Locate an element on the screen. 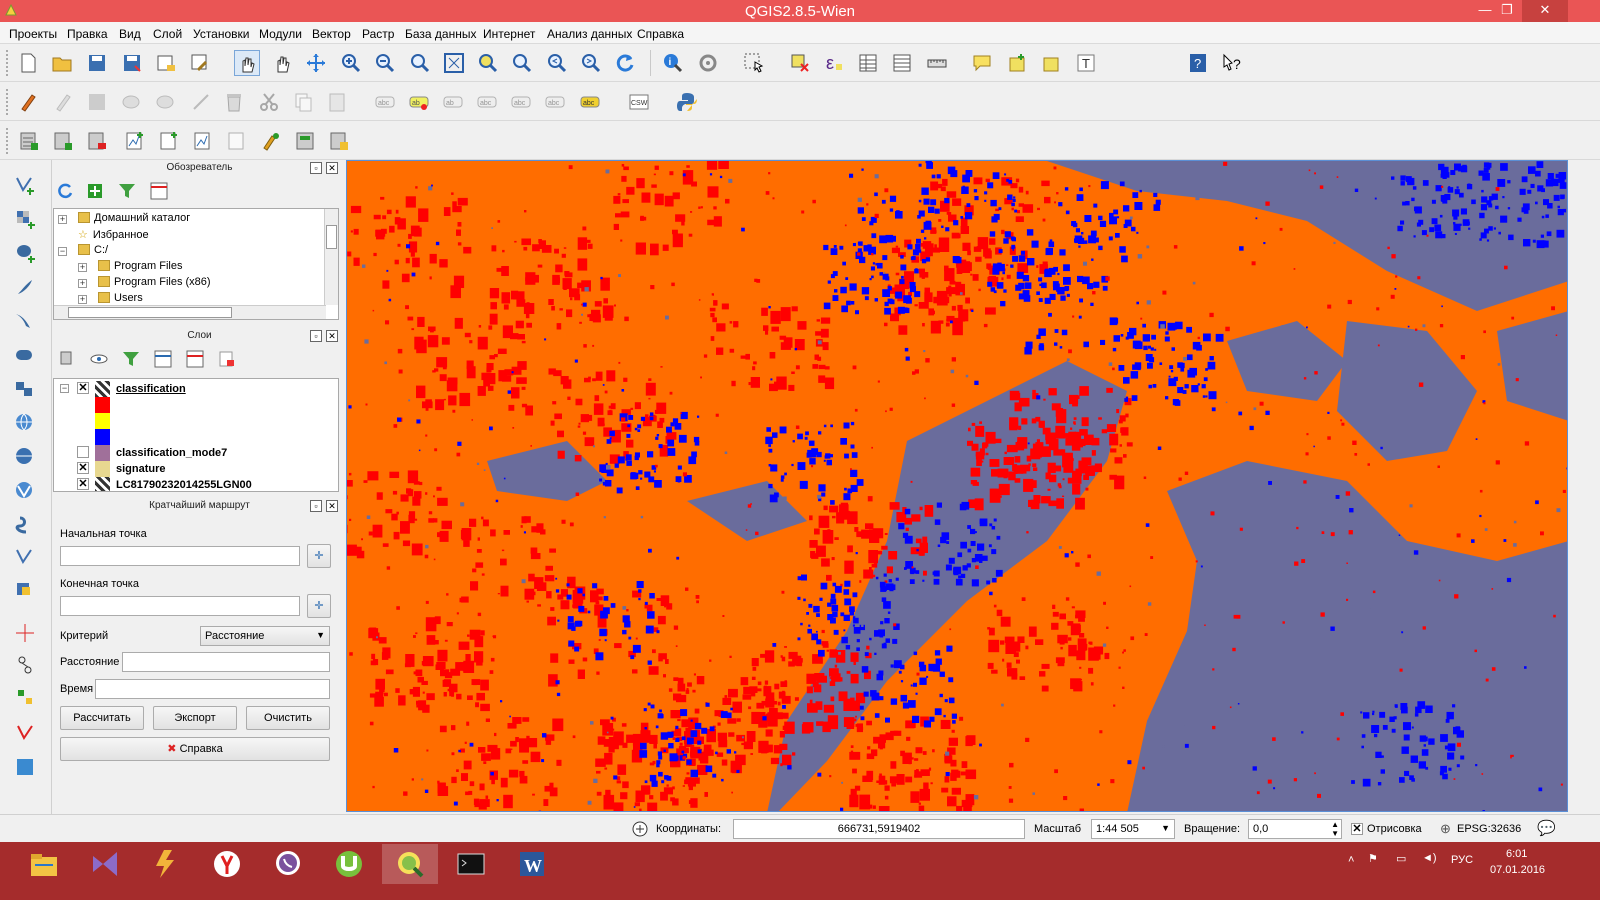 The height and width of the screenshot is (900, 1600). toggle-editing-icon is located at coordinates (63, 102).